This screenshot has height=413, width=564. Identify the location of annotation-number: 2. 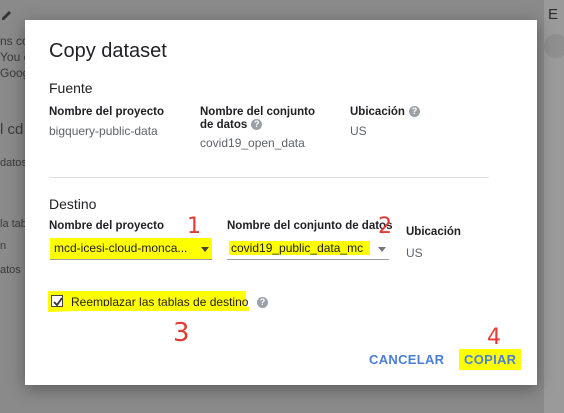
(385, 226).